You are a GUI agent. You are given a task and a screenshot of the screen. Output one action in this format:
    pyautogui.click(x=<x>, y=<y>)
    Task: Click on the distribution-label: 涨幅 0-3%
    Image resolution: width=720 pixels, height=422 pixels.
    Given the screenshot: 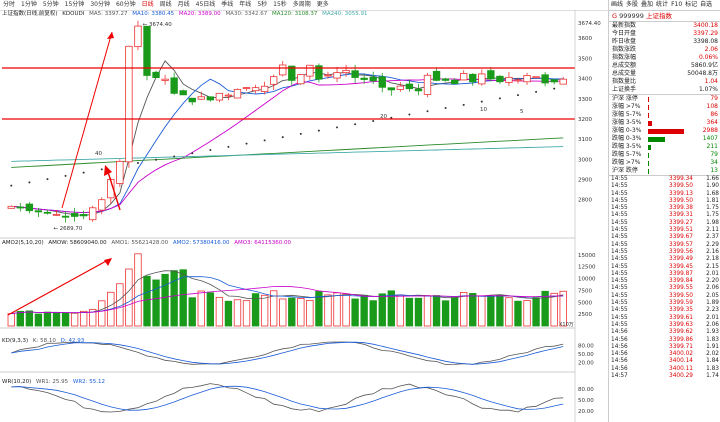 What is the action you would take?
    pyautogui.click(x=627, y=130)
    